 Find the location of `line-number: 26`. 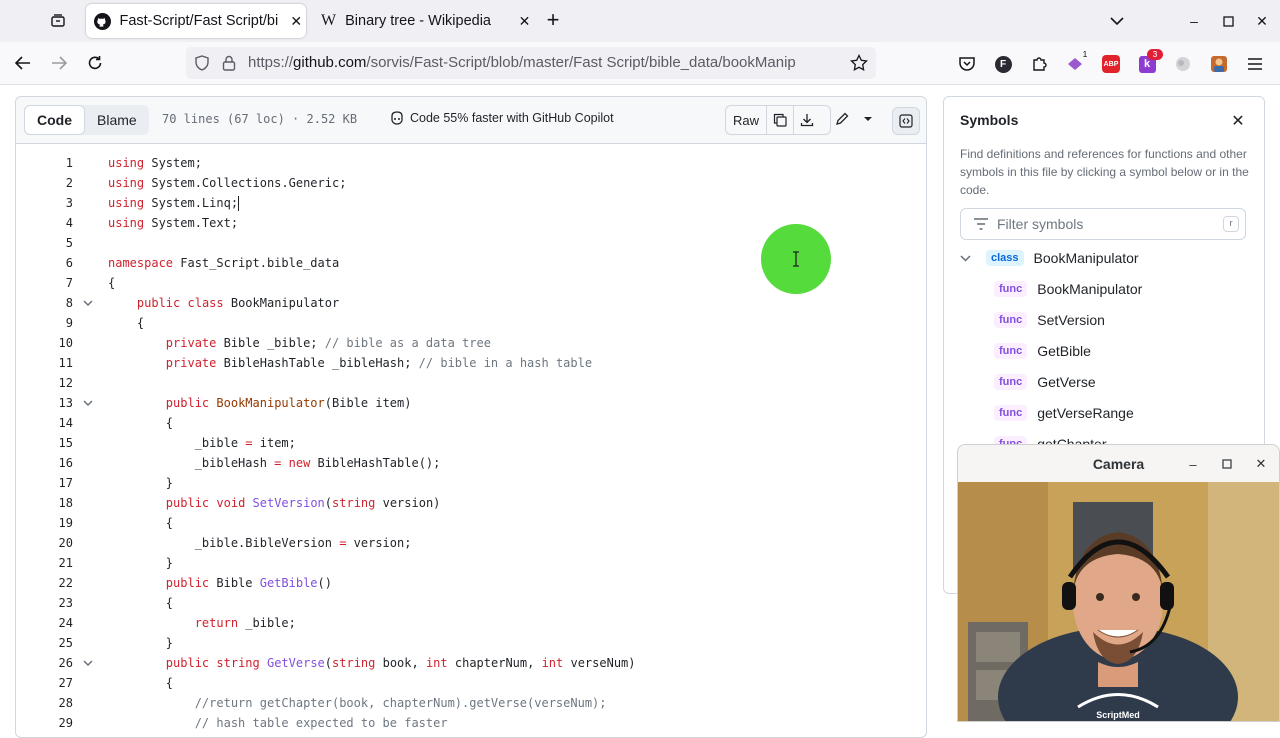

line-number: 26 is located at coordinates (44, 663).